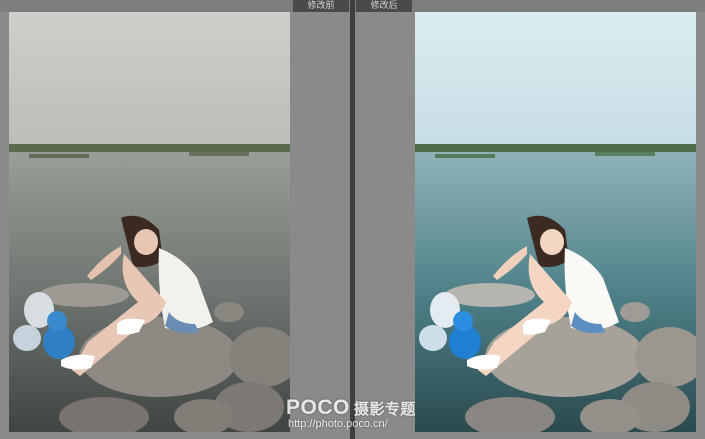 The image size is (705, 439). I want to click on panel-divider, so click(352, 219).